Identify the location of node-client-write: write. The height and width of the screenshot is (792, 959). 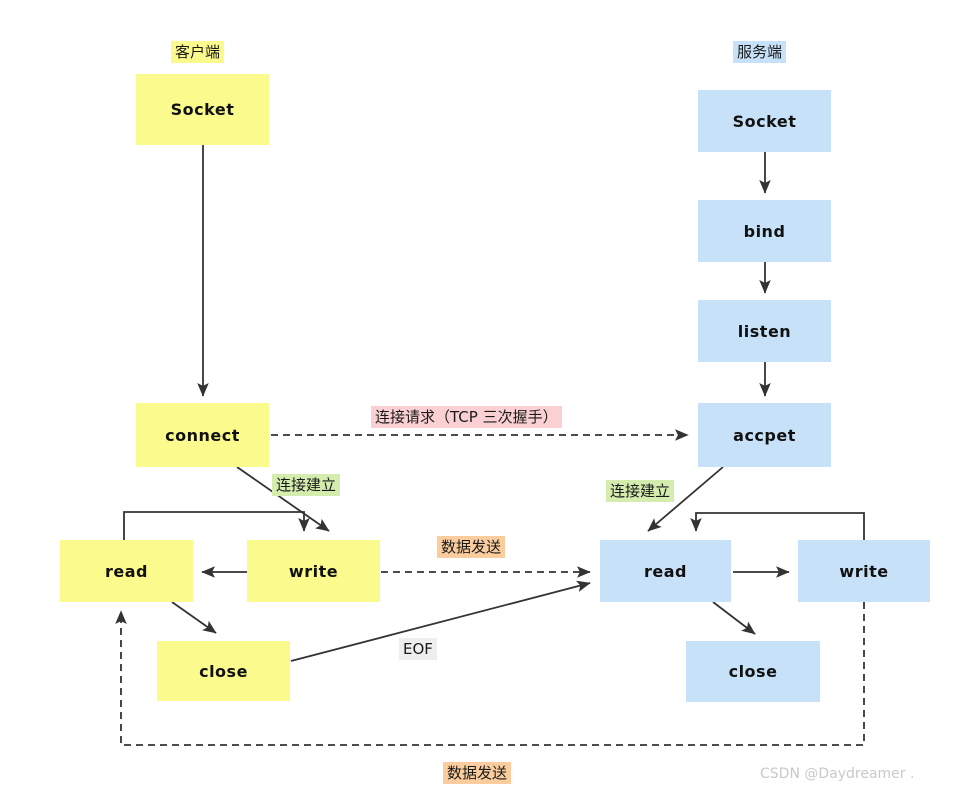
(313, 571).